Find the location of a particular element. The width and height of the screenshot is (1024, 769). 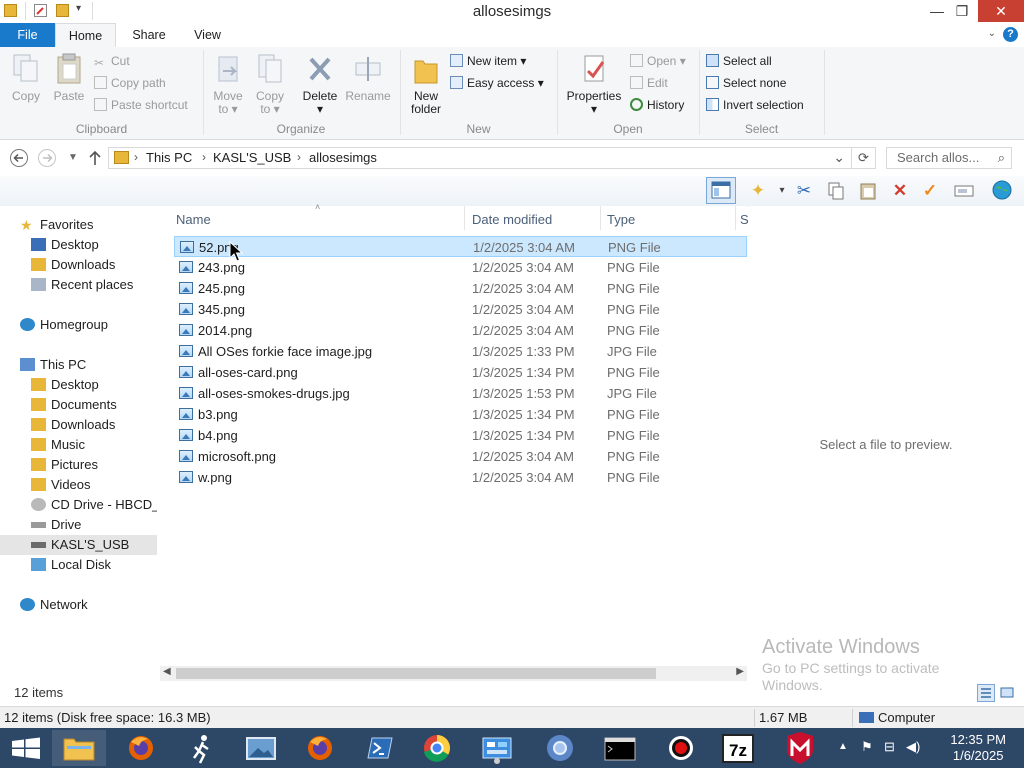

action-center-flag-icon: ⚑ is located at coordinates (867, 747).